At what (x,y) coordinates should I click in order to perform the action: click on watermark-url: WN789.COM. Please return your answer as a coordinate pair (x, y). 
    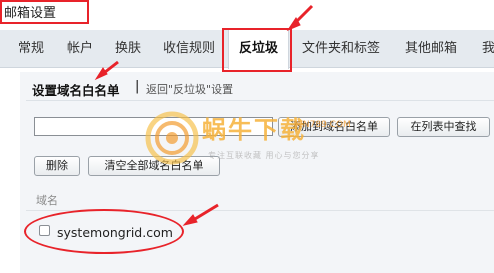
    Looking at the image, I should click on (322, 125).